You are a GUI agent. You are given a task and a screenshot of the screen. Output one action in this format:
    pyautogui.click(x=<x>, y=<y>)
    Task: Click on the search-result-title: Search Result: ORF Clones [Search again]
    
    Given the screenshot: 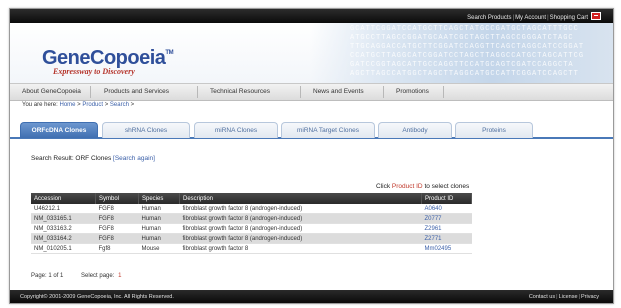 What is the action you would take?
    pyautogui.click(x=93, y=158)
    